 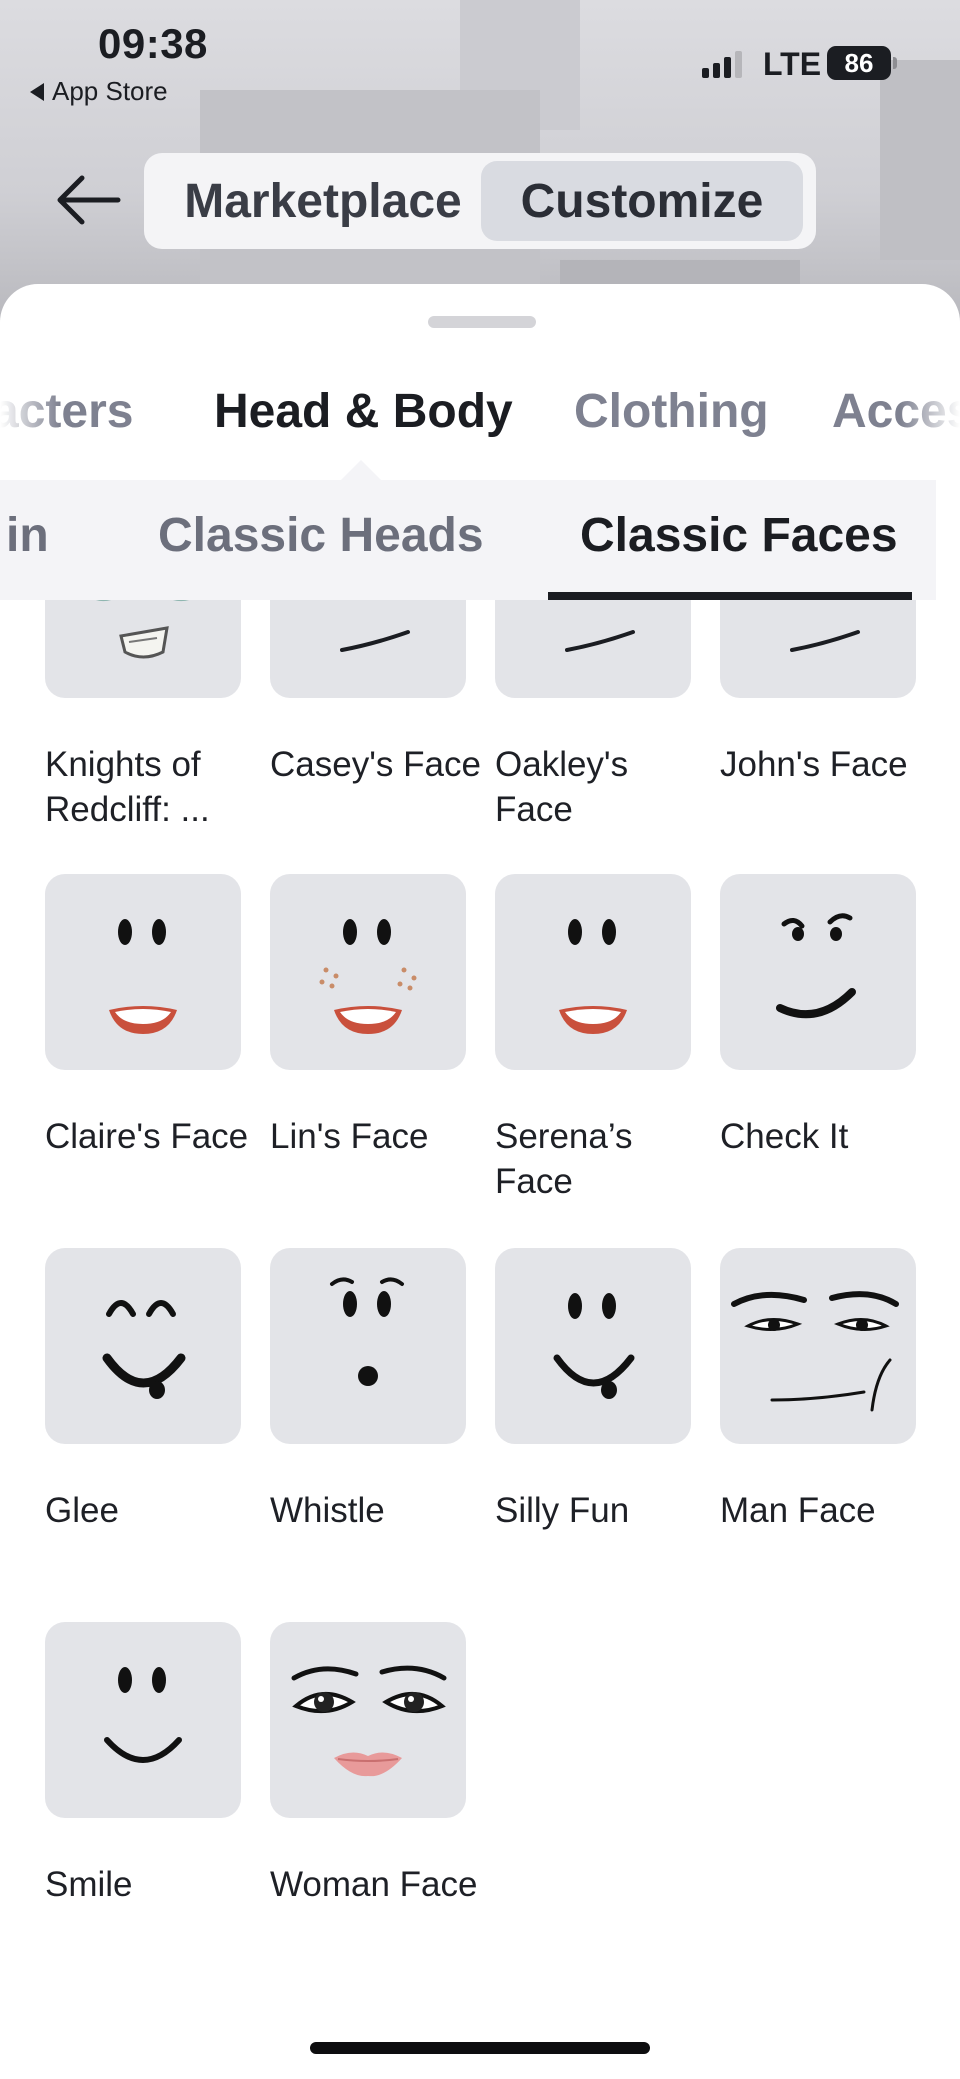 What do you see at coordinates (143, 1346) in the screenshot?
I see `glee-face-icon` at bounding box center [143, 1346].